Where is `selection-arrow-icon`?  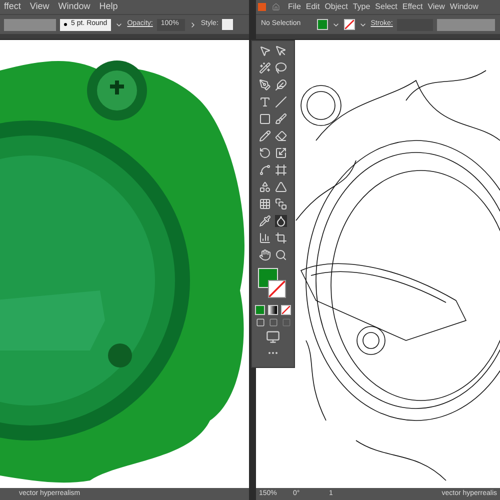
selection-arrow-icon is located at coordinates (265, 51).